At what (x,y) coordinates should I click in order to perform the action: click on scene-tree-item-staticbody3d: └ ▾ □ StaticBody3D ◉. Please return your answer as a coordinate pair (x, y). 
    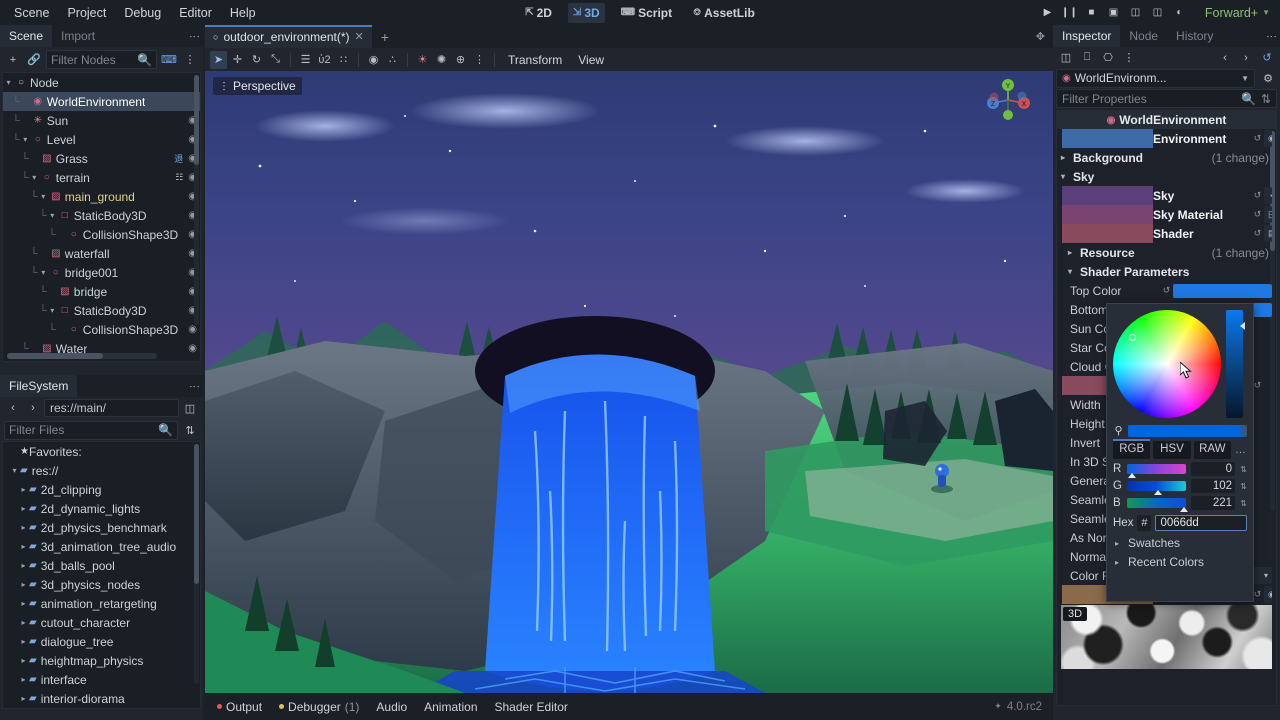
    Looking at the image, I should click on (101, 310).